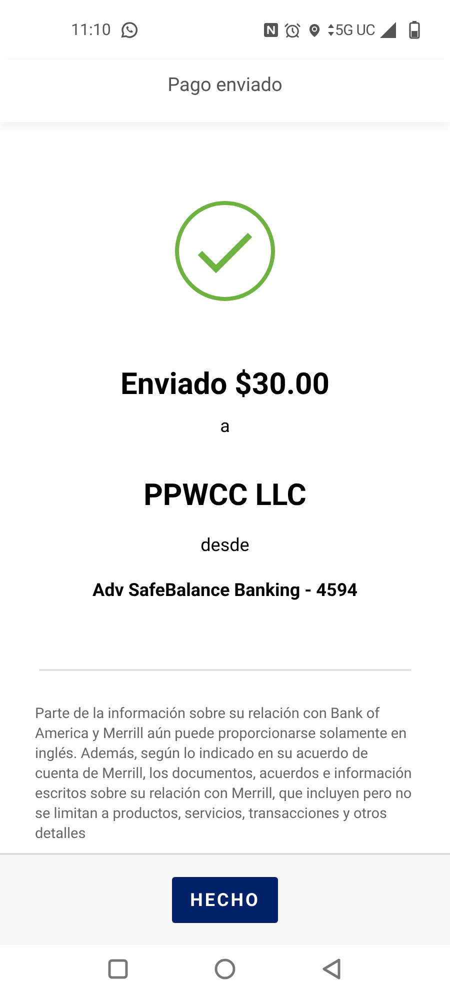 The height and width of the screenshot is (1000, 450). I want to click on status-time: 11:10, so click(91, 30).